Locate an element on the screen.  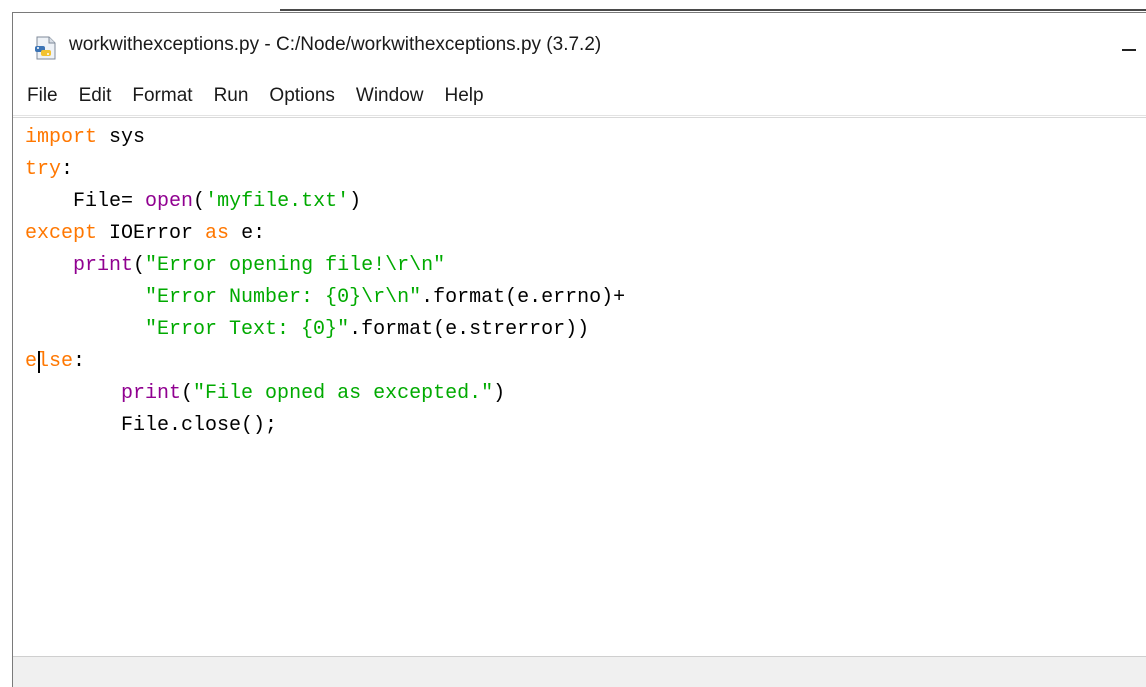
code-token: sys is located at coordinates (121, 137).